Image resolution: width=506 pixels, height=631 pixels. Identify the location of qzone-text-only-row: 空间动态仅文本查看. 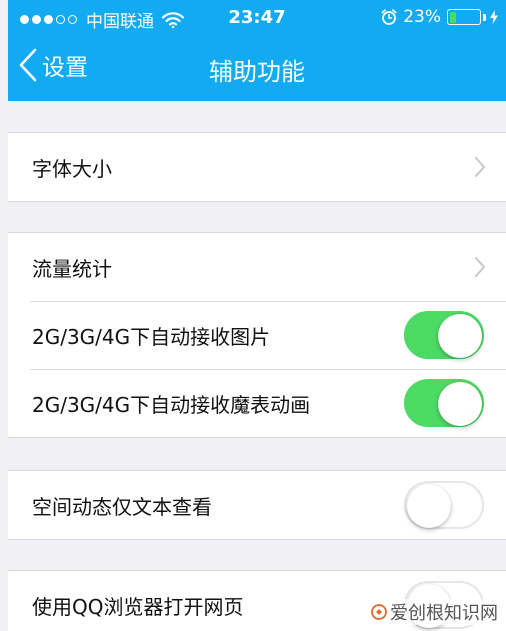
(257, 505).